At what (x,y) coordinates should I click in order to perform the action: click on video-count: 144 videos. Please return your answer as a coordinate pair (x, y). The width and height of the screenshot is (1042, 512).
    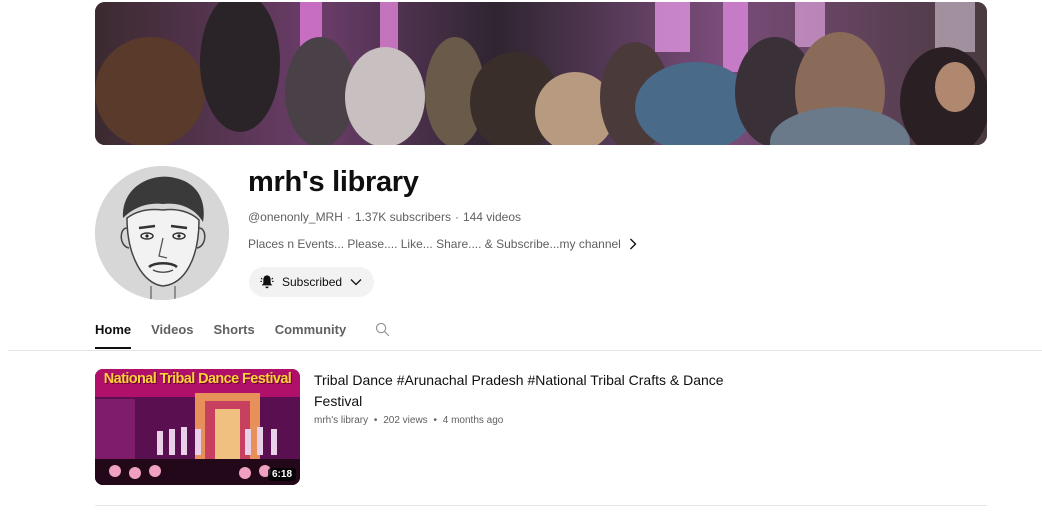
    Looking at the image, I should click on (491, 217).